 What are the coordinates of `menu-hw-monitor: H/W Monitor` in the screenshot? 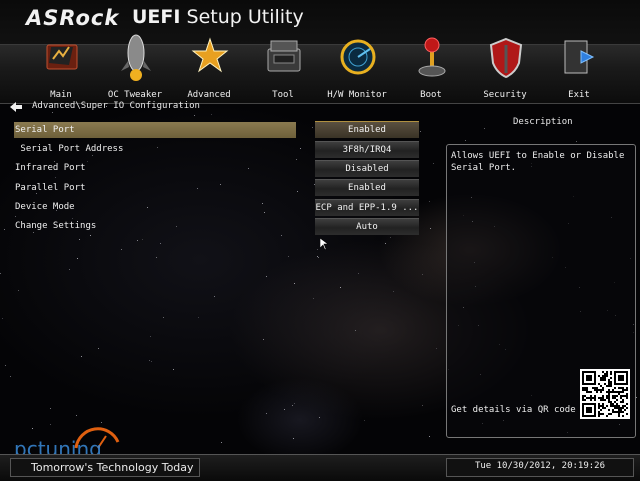 It's located at (357, 71).